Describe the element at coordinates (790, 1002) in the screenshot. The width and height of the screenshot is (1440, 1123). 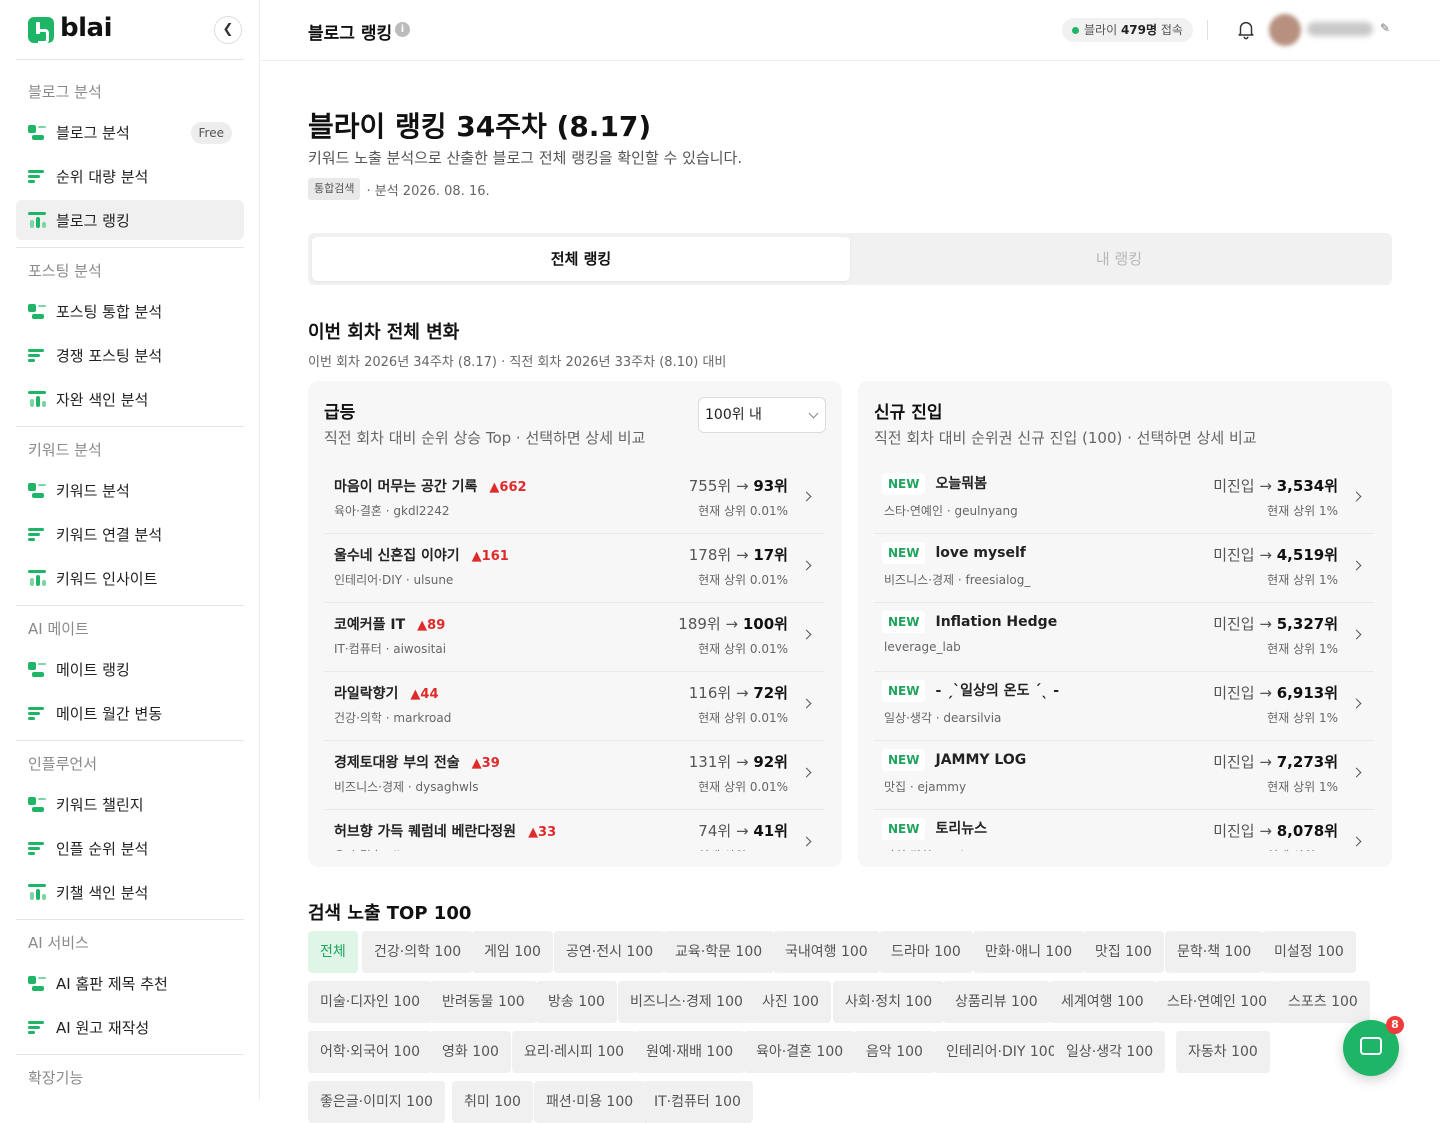
I see `category-chip: 사진 100` at that location.